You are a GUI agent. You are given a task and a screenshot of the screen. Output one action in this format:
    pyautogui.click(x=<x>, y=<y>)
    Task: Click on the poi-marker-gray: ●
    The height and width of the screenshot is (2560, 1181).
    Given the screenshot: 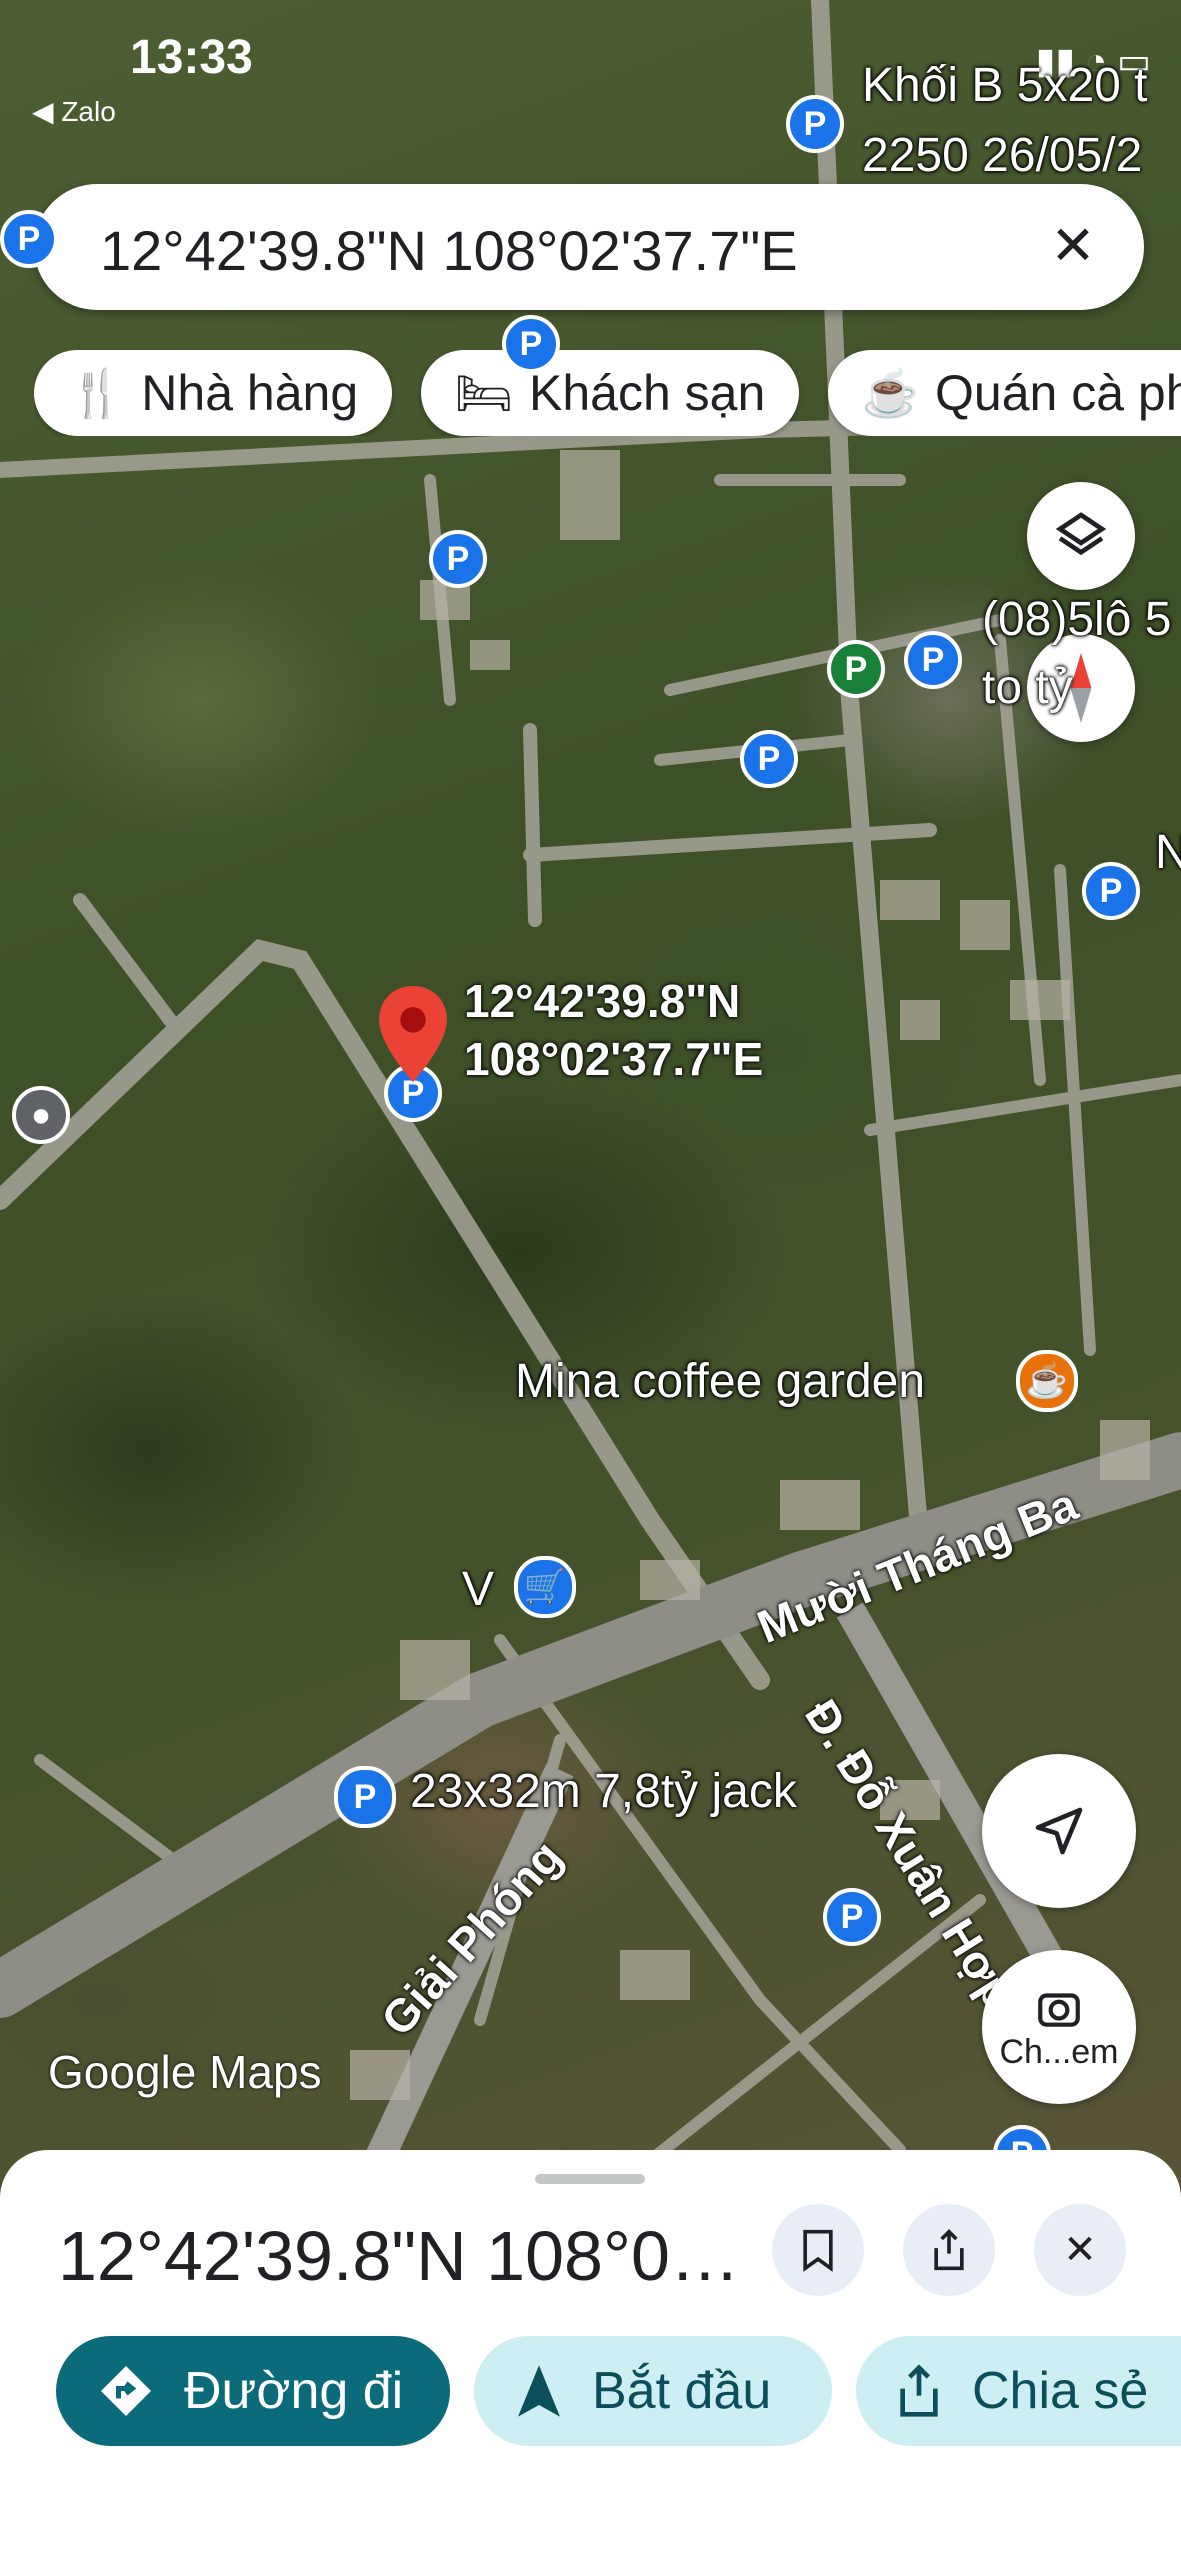 What is the action you would take?
    pyautogui.click(x=41, y=1115)
    